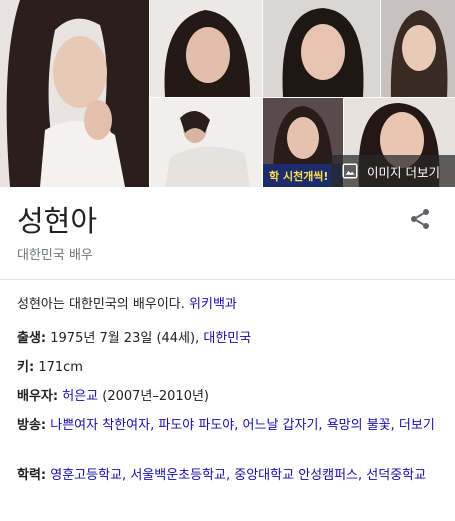  Describe the element at coordinates (361, 425) in the screenshot. I see `show-link: 욕망의 불꽃,` at that location.